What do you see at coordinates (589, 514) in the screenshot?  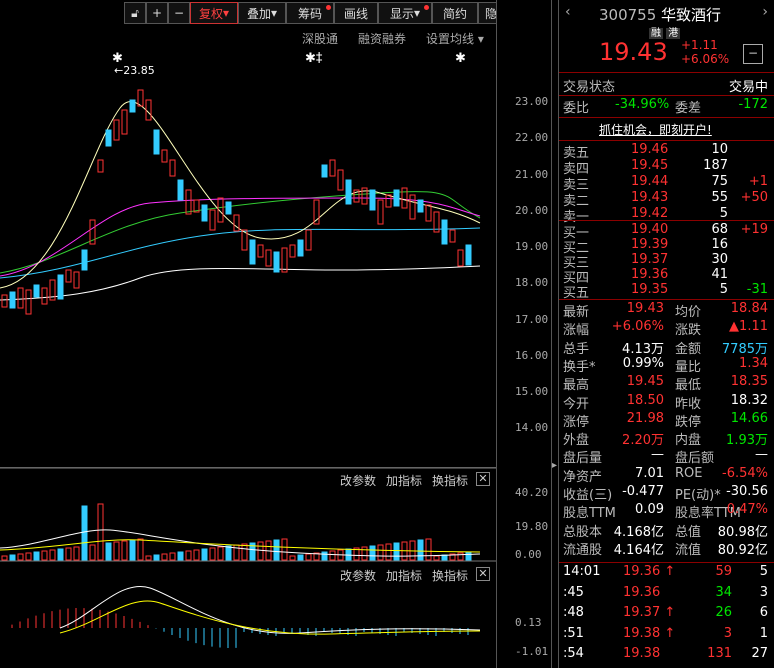 I see `stat-label: 股息TTM` at bounding box center [589, 514].